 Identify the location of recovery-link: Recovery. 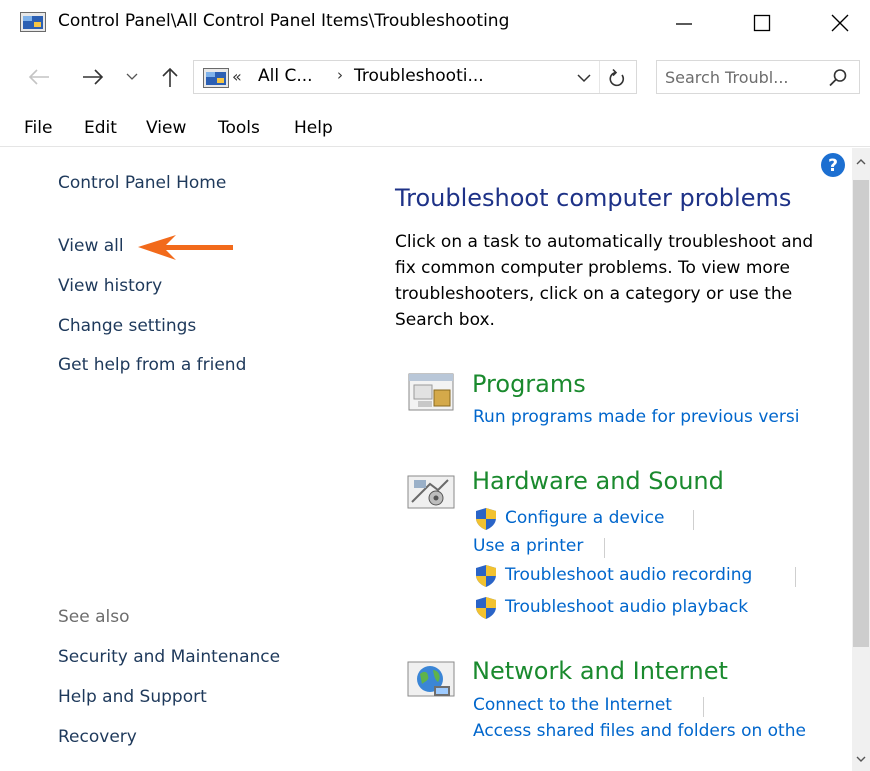
(97, 737).